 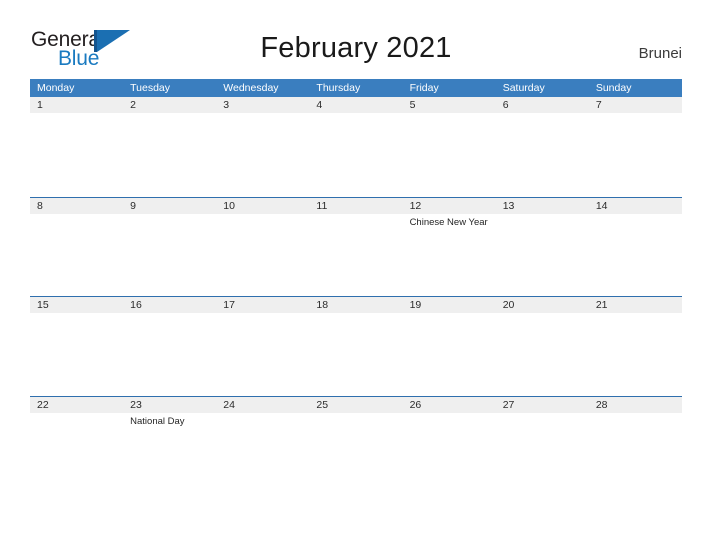 What do you see at coordinates (508, 305) in the screenshot?
I see `day-number: 20` at bounding box center [508, 305].